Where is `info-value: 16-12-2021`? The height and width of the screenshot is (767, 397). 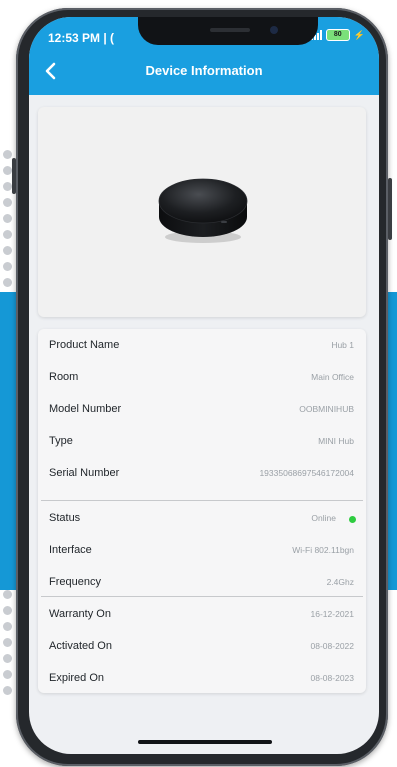 info-value: 16-12-2021 is located at coordinates (332, 614).